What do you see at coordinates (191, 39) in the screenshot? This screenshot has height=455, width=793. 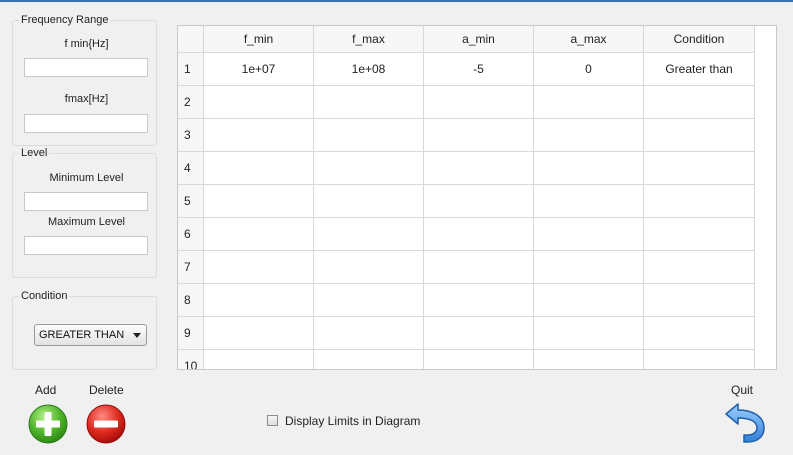 I see `table-corner` at bounding box center [191, 39].